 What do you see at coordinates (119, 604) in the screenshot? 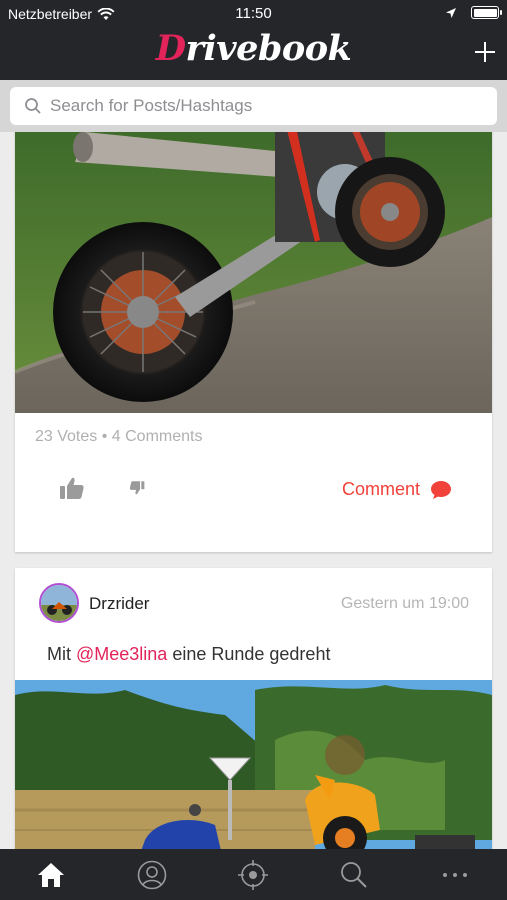
I see `post-username: Drzrider` at bounding box center [119, 604].